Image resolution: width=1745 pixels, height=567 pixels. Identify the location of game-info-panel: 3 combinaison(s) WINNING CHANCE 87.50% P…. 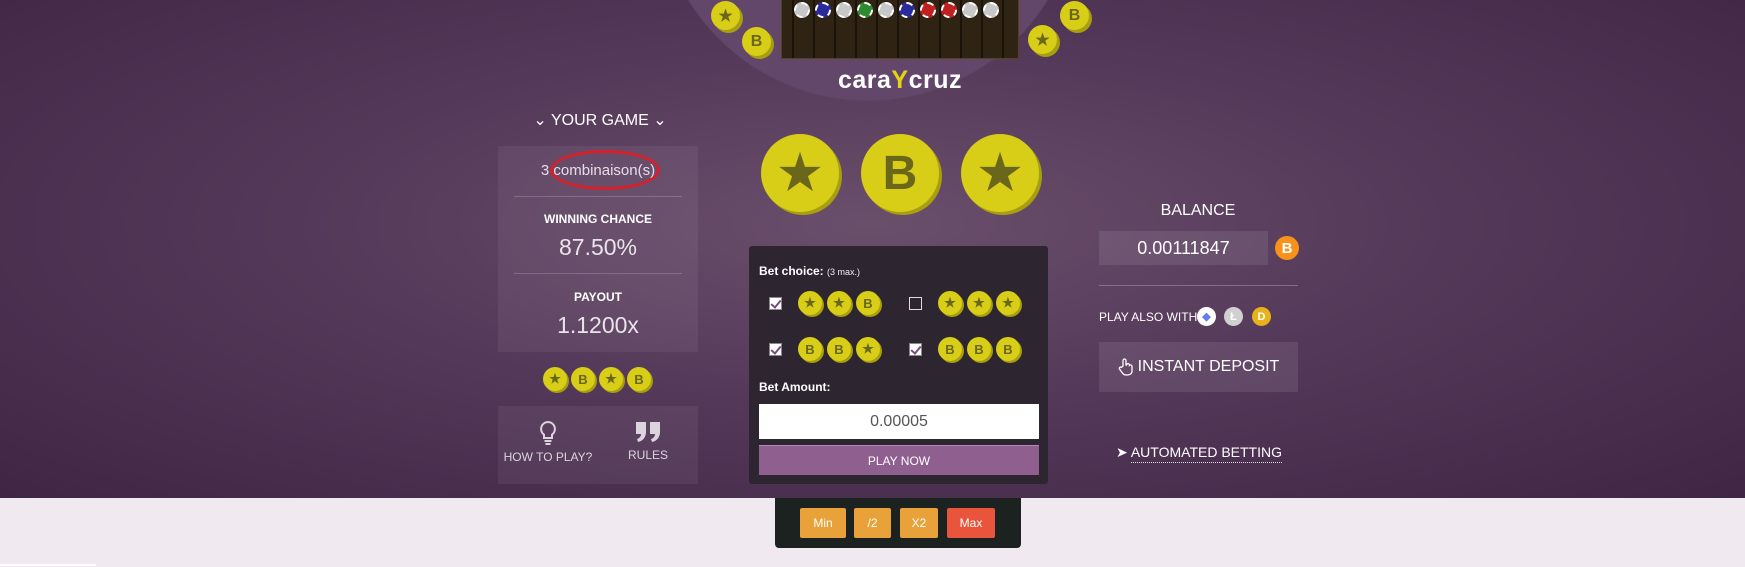
(598, 249).